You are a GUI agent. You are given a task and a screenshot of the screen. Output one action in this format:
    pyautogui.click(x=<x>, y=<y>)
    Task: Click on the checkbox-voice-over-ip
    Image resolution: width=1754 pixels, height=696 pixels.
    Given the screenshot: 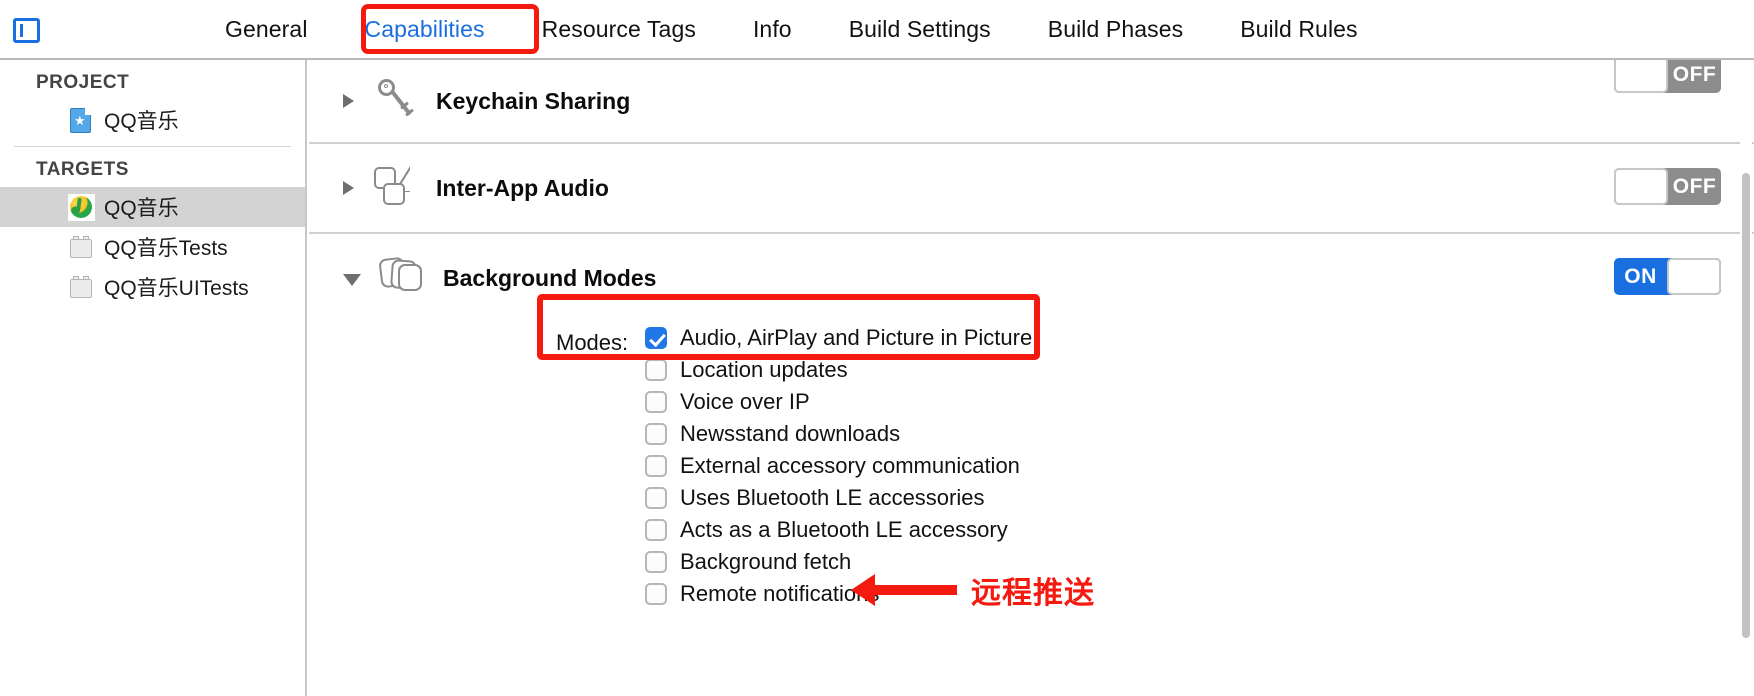 What is the action you would take?
    pyautogui.click(x=656, y=402)
    